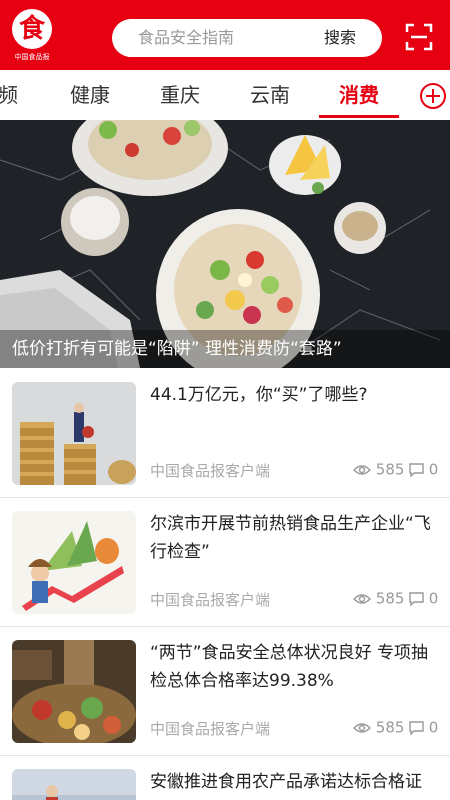 This screenshot has height=800, width=450. What do you see at coordinates (32, 57) in the screenshot?
I see `logo-text: 中国食品报` at bounding box center [32, 57].